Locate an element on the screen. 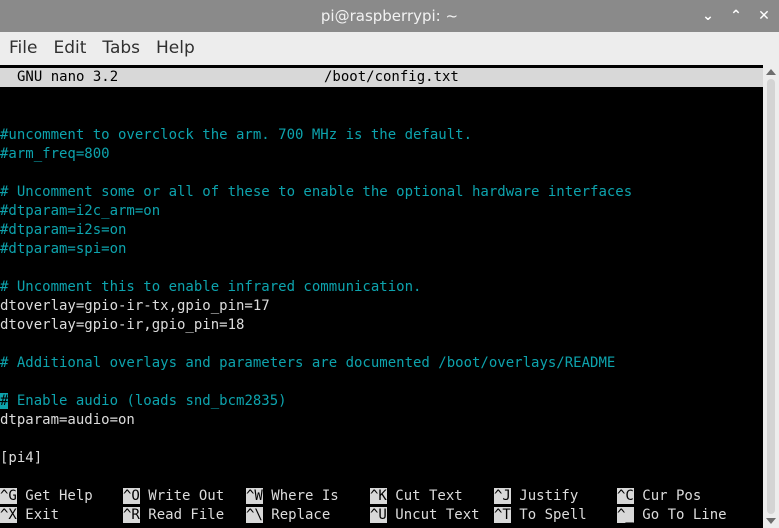 This screenshot has width=779, height=528. shortcut-label: To Spell is located at coordinates (548, 515).